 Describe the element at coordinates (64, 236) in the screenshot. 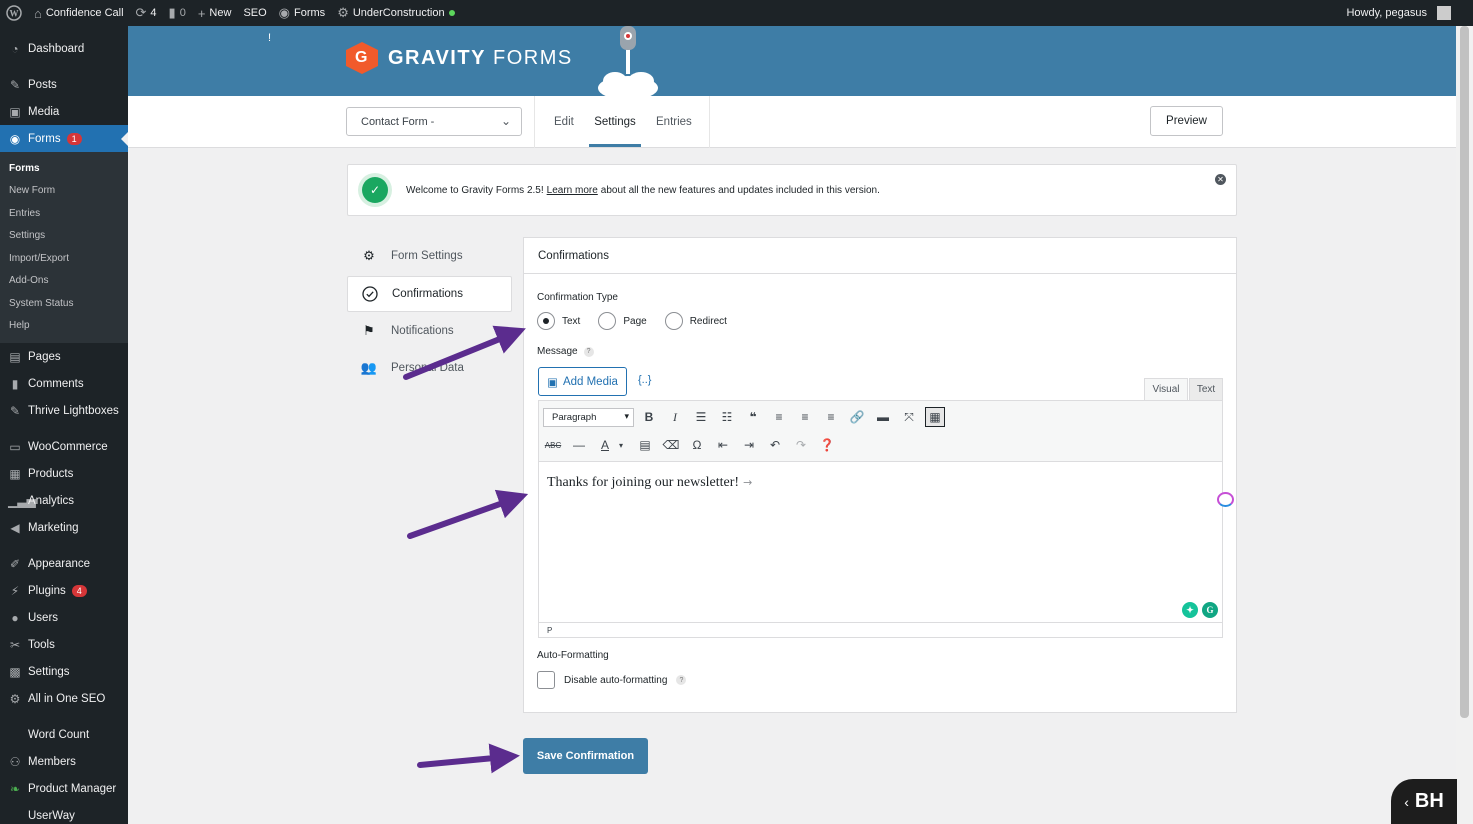

I see `submenu-settings: Settings` at that location.